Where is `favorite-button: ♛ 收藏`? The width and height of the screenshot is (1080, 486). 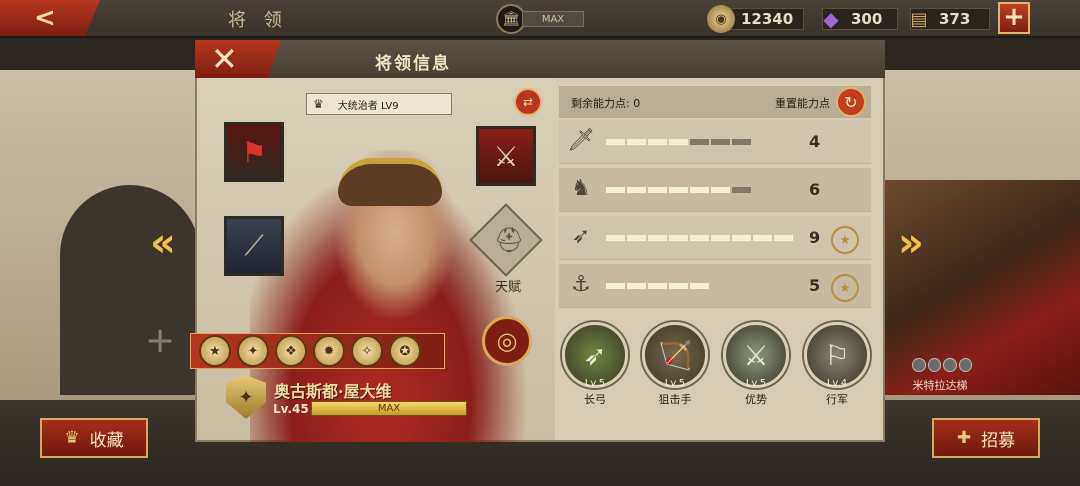
favorite-button: ♛ 收藏 is located at coordinates (94, 438).